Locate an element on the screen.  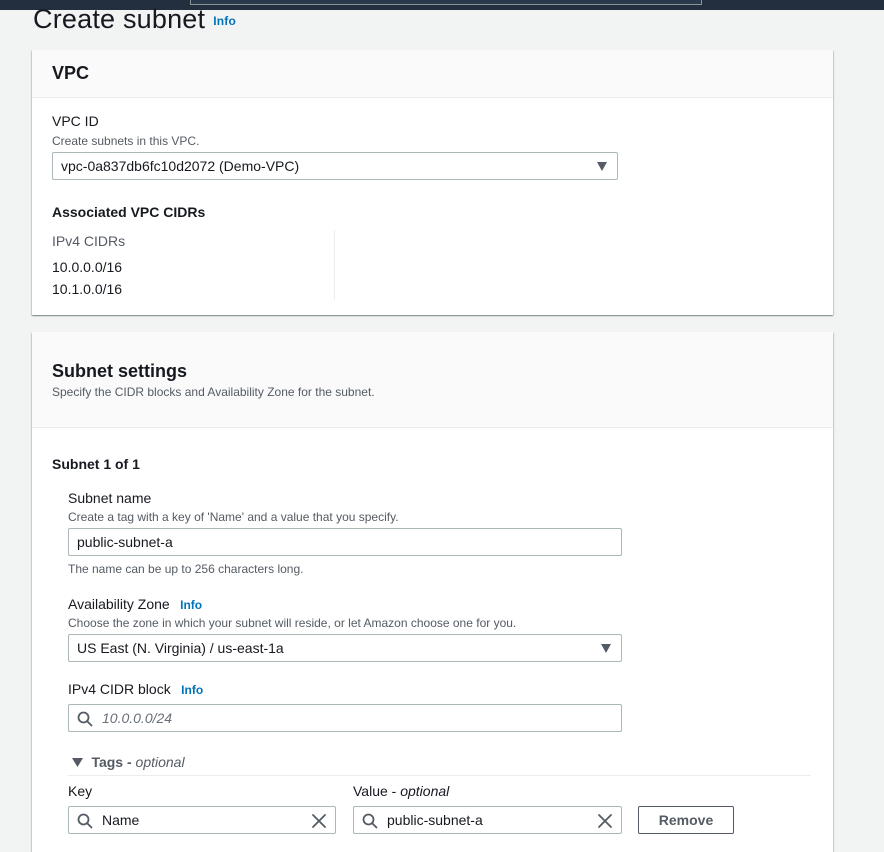
tag-value-input-value: public-subnet-a is located at coordinates (435, 820).